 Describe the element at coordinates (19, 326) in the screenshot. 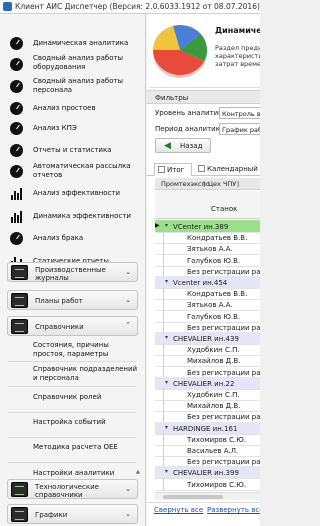

I see `book-icon` at that location.